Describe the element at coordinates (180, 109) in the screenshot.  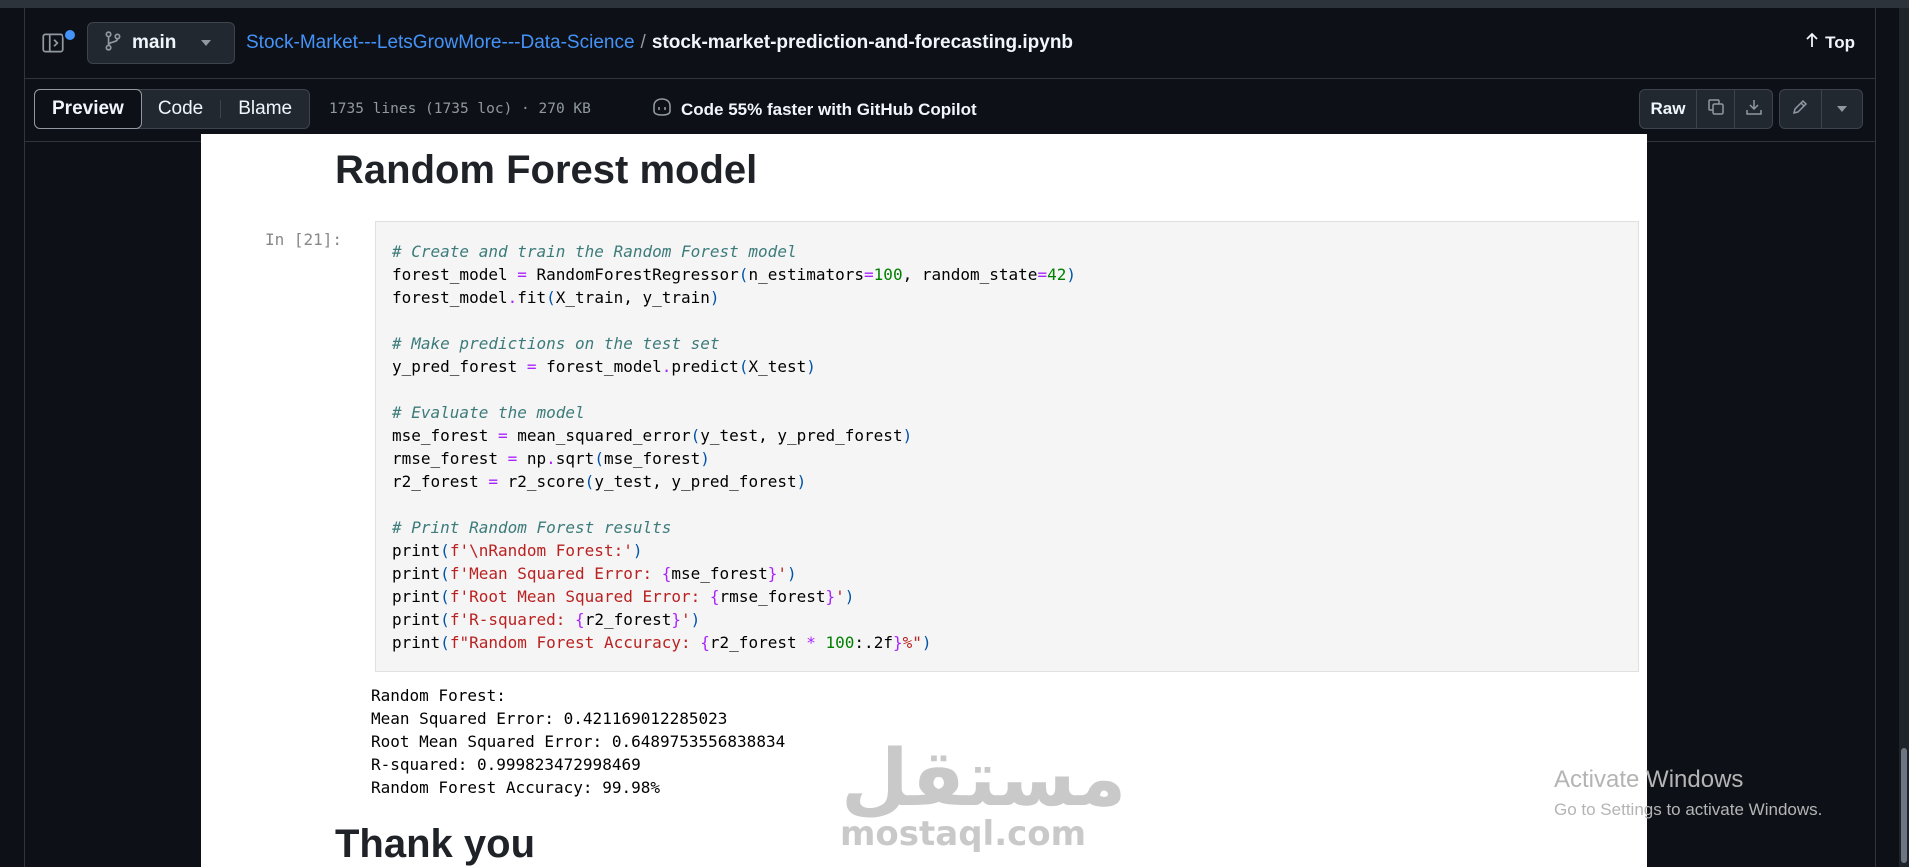
I see `tab-code: Code` at that location.